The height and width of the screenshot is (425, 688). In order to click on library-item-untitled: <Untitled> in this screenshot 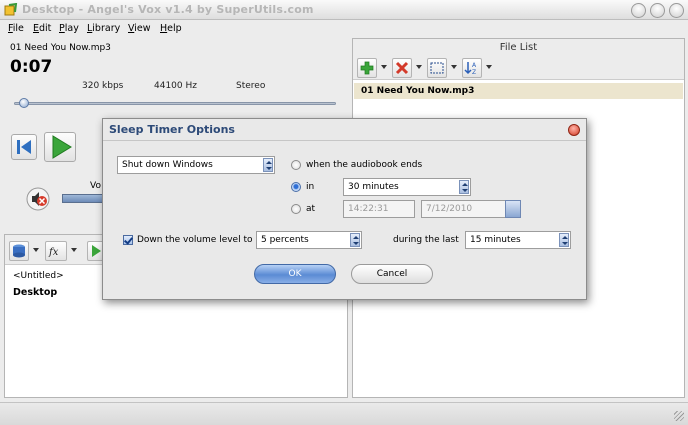, I will do `click(38, 276)`.